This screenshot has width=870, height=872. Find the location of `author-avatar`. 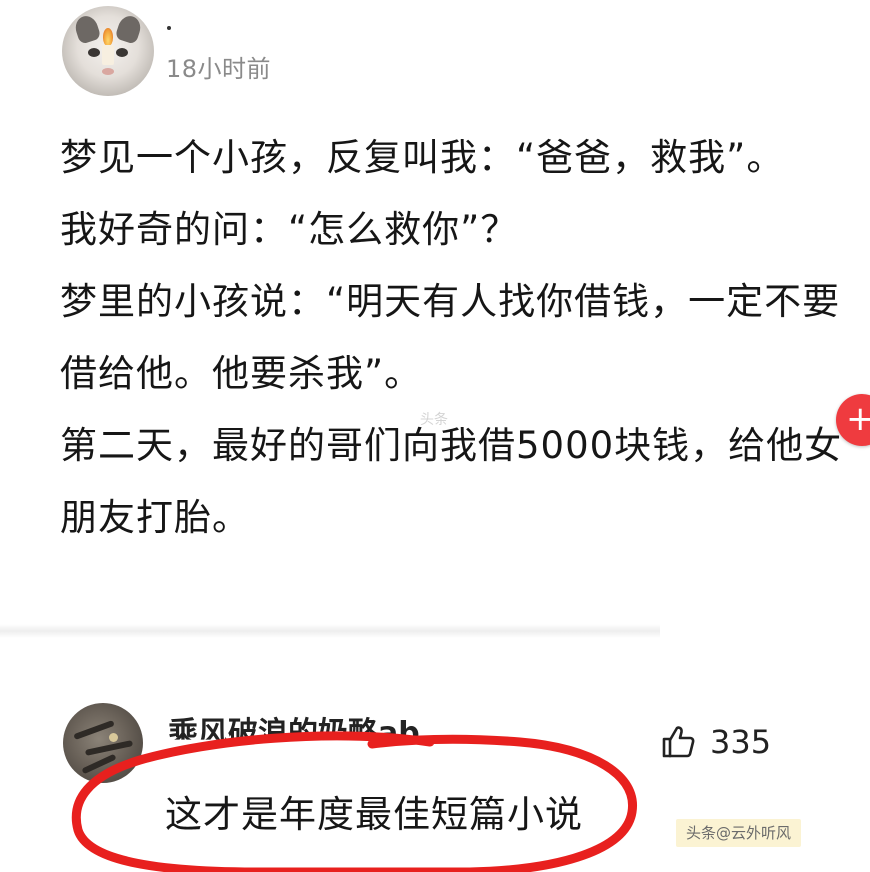

author-avatar is located at coordinates (108, 51).